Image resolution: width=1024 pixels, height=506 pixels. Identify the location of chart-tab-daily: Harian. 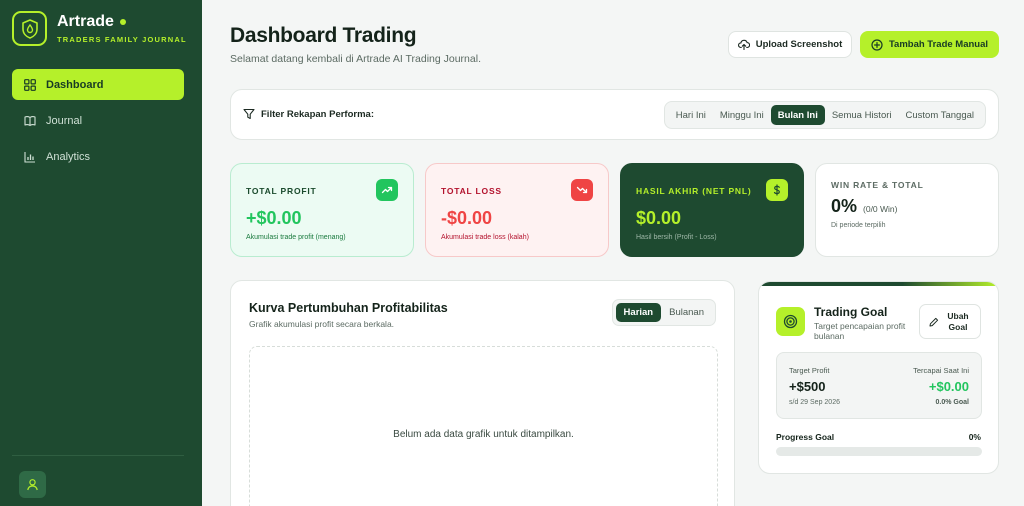
(638, 312).